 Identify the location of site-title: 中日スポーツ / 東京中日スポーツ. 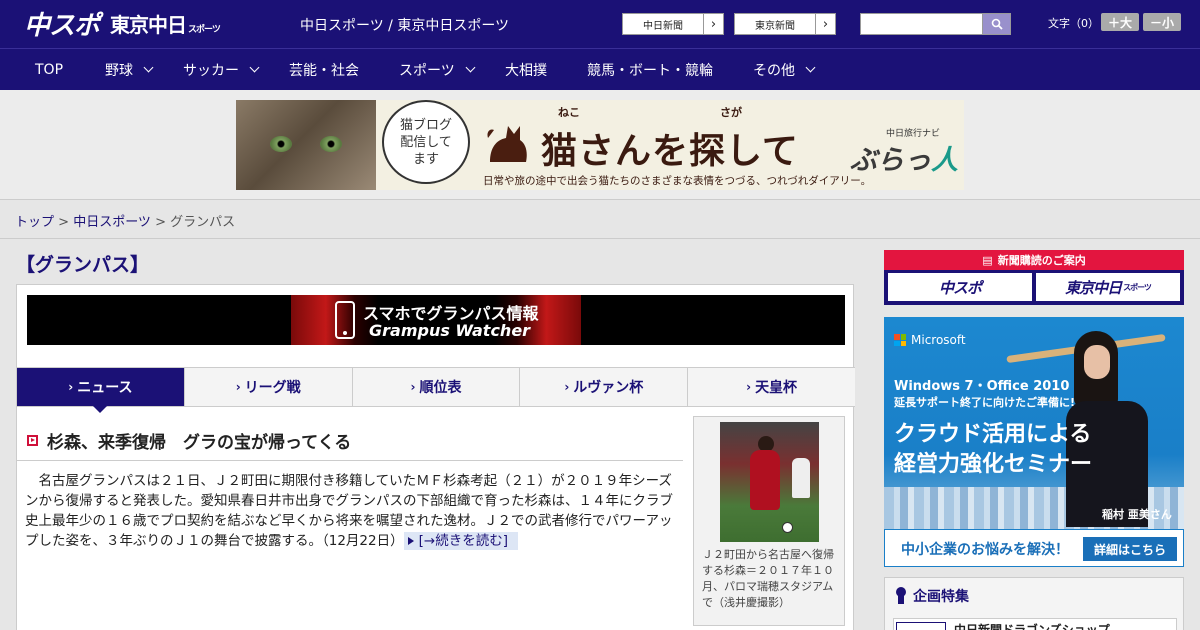
(405, 26).